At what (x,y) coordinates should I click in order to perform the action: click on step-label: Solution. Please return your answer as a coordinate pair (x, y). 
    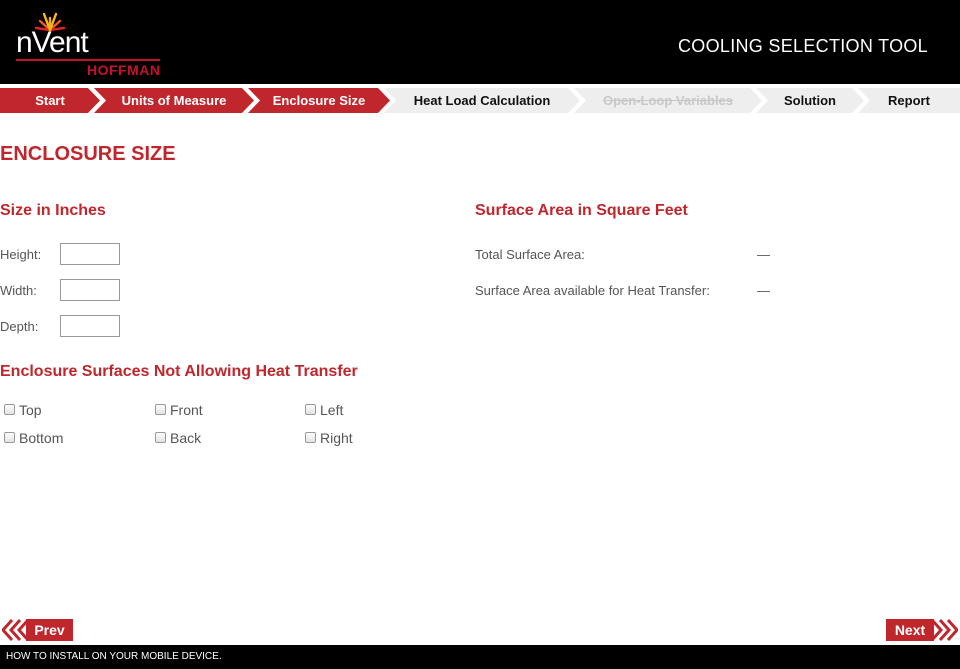
    Looking at the image, I should click on (810, 100).